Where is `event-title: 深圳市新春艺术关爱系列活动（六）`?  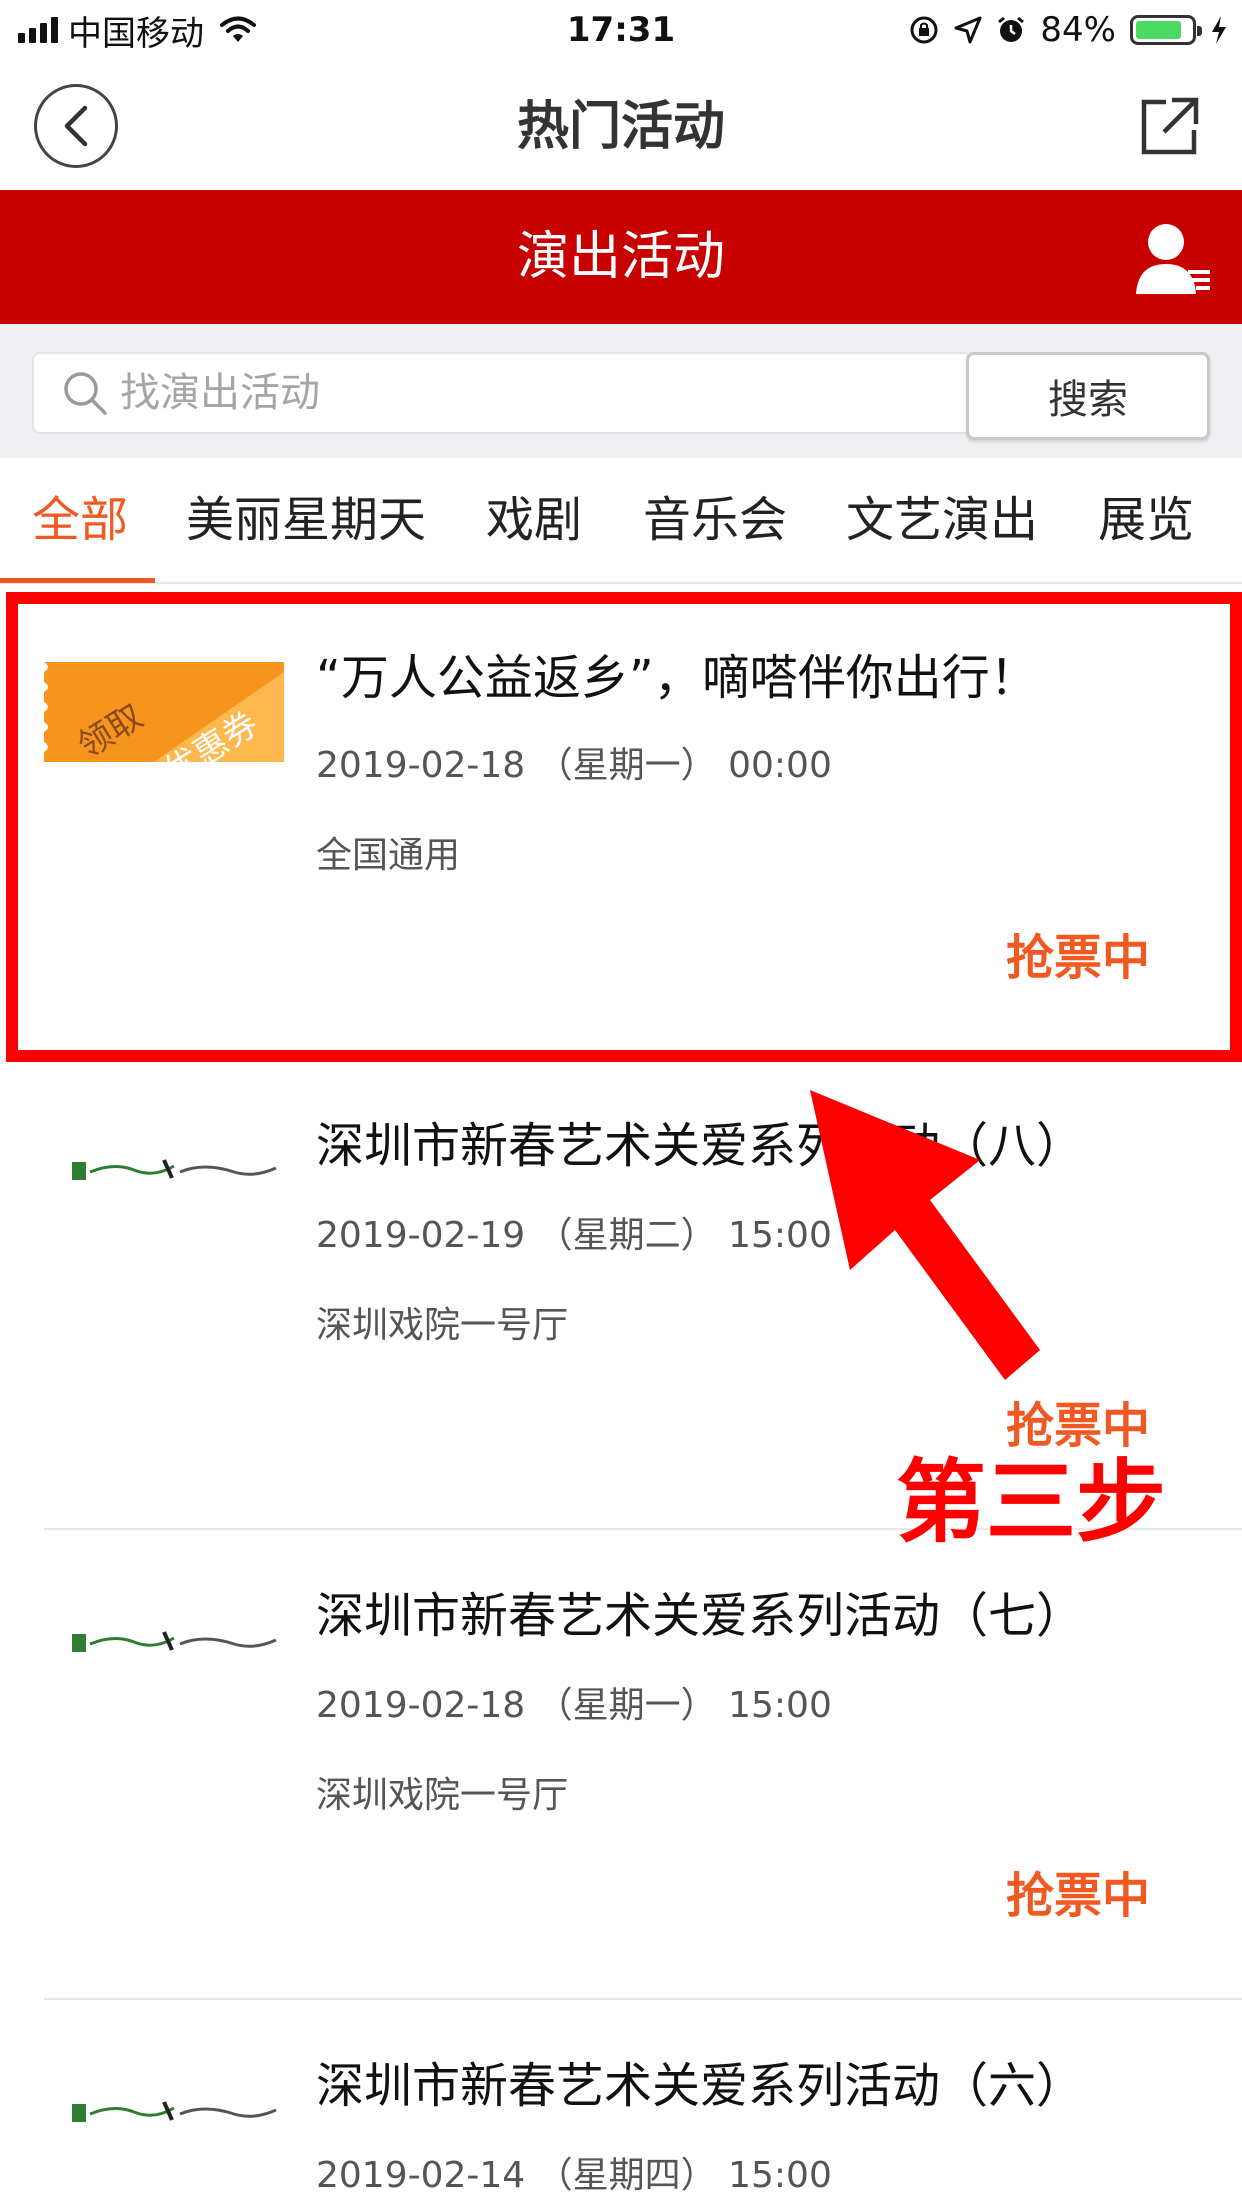 event-title: 深圳市新春艺术关爱系列活动（六） is located at coordinates (700, 2086).